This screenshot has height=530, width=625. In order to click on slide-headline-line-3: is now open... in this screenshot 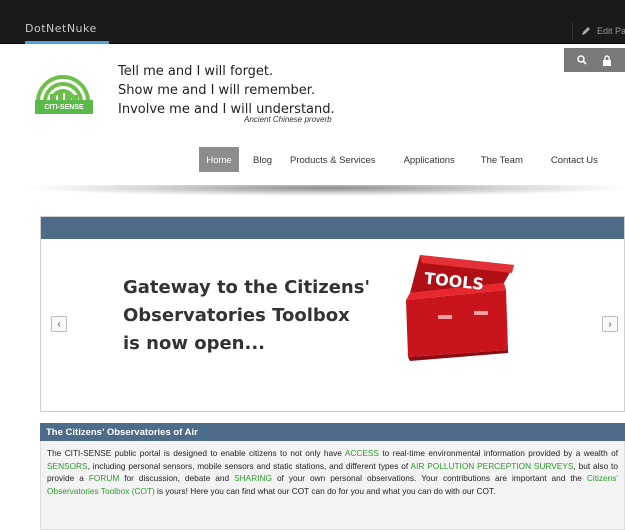, I will do `click(194, 343)`.